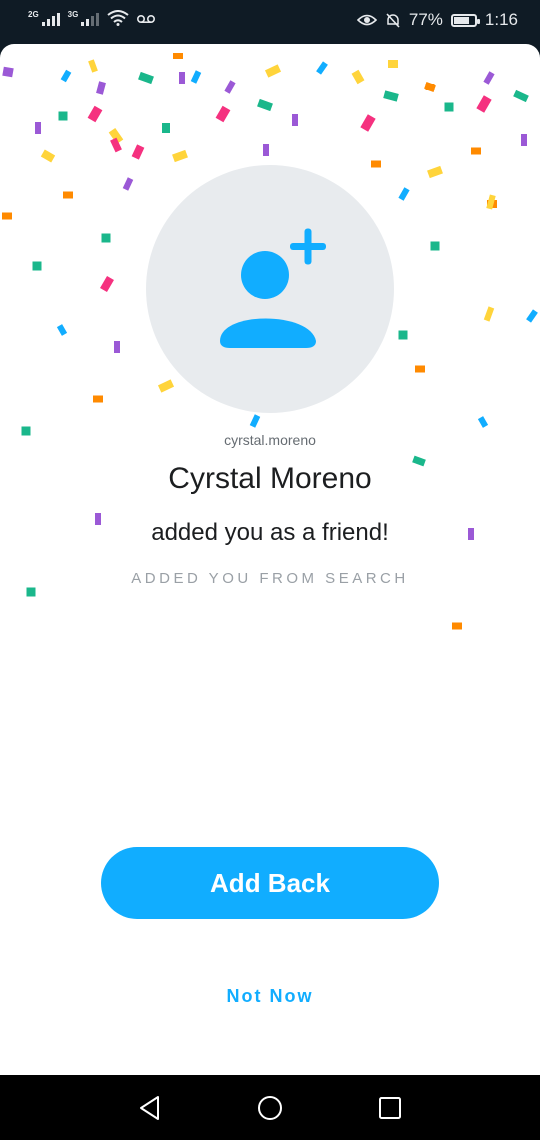 The image size is (540, 1140). What do you see at coordinates (146, 19) in the screenshot?
I see `voicemail-icon` at bounding box center [146, 19].